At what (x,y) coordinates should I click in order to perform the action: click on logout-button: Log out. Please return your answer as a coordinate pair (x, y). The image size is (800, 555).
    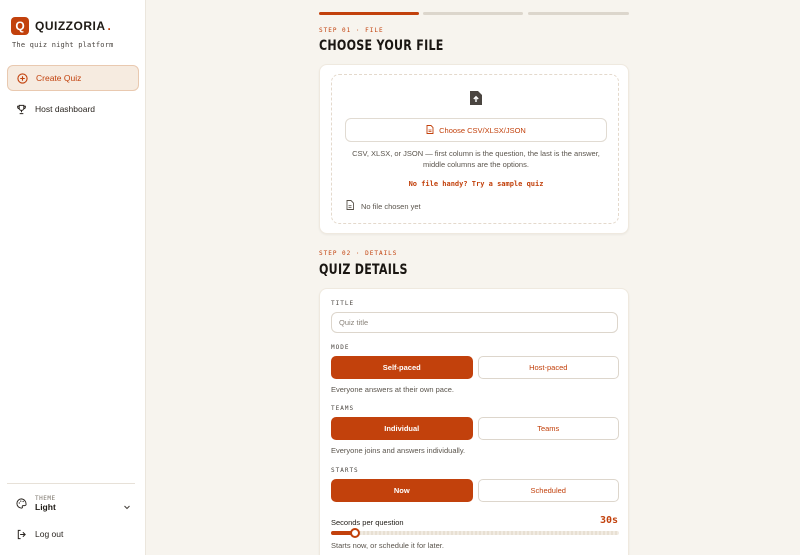
    Looking at the image, I should click on (39, 534).